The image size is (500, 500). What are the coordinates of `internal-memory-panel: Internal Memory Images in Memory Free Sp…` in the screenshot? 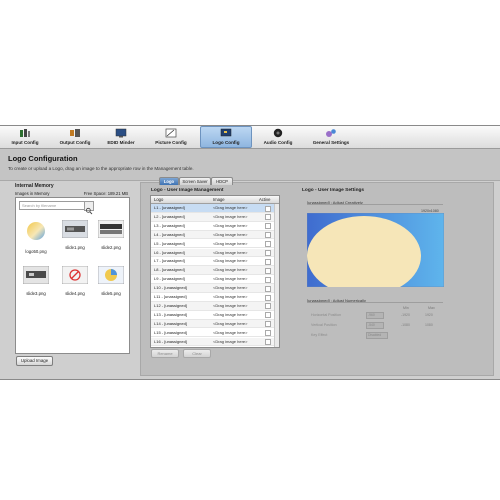 It's located at (71, 279).